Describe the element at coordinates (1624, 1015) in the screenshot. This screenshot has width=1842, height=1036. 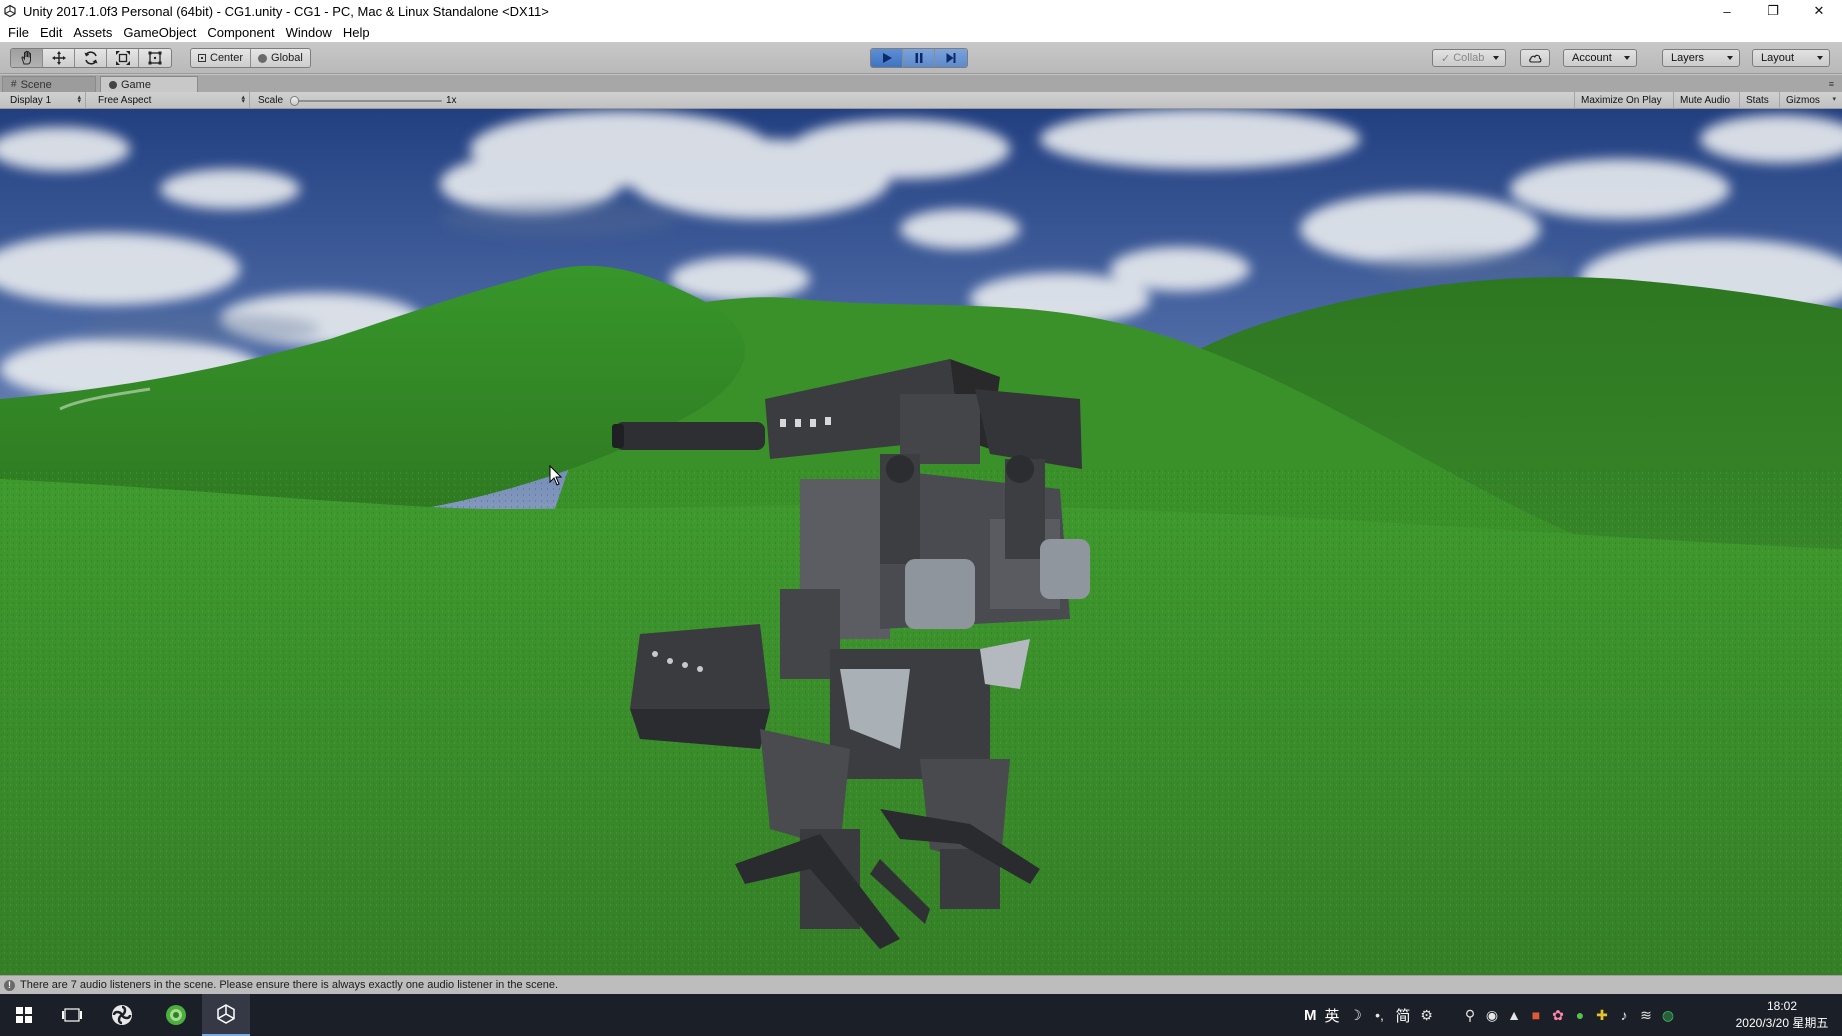
I see `volume-icon: ♪` at that location.